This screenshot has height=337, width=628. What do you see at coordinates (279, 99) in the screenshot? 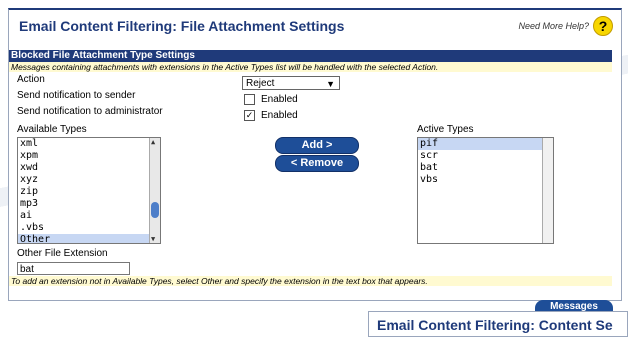
I see `notify-sender-enabled-label: Enabled` at bounding box center [279, 99].